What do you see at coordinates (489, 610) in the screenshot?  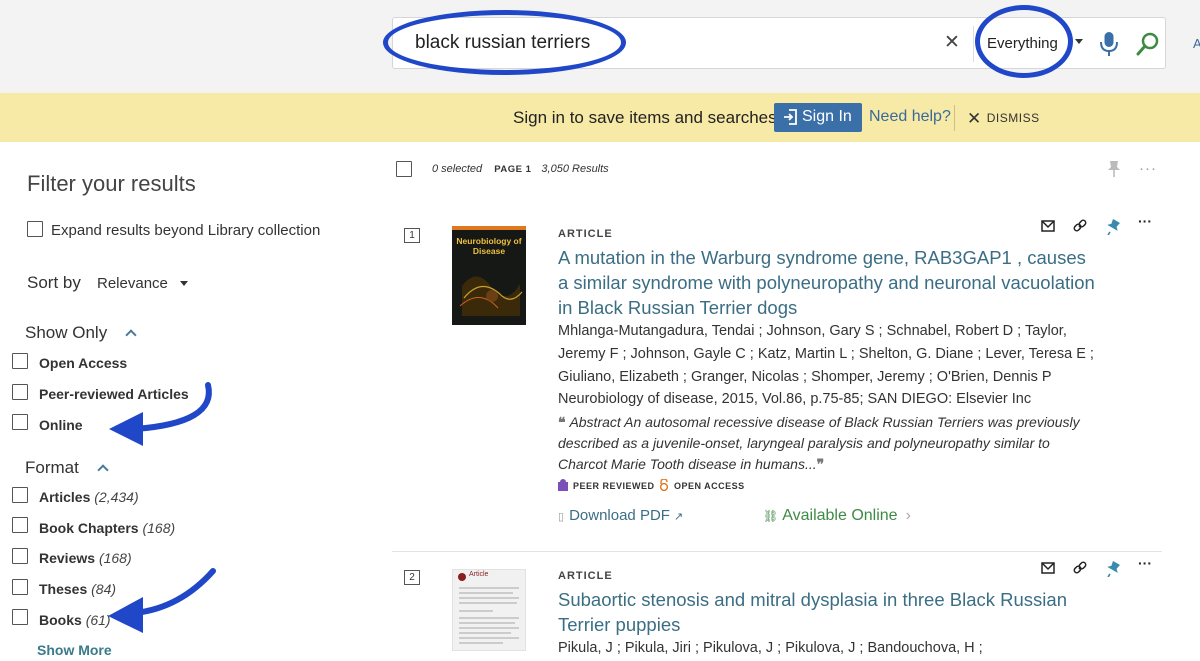 I see `article-thumbnail: Article` at bounding box center [489, 610].